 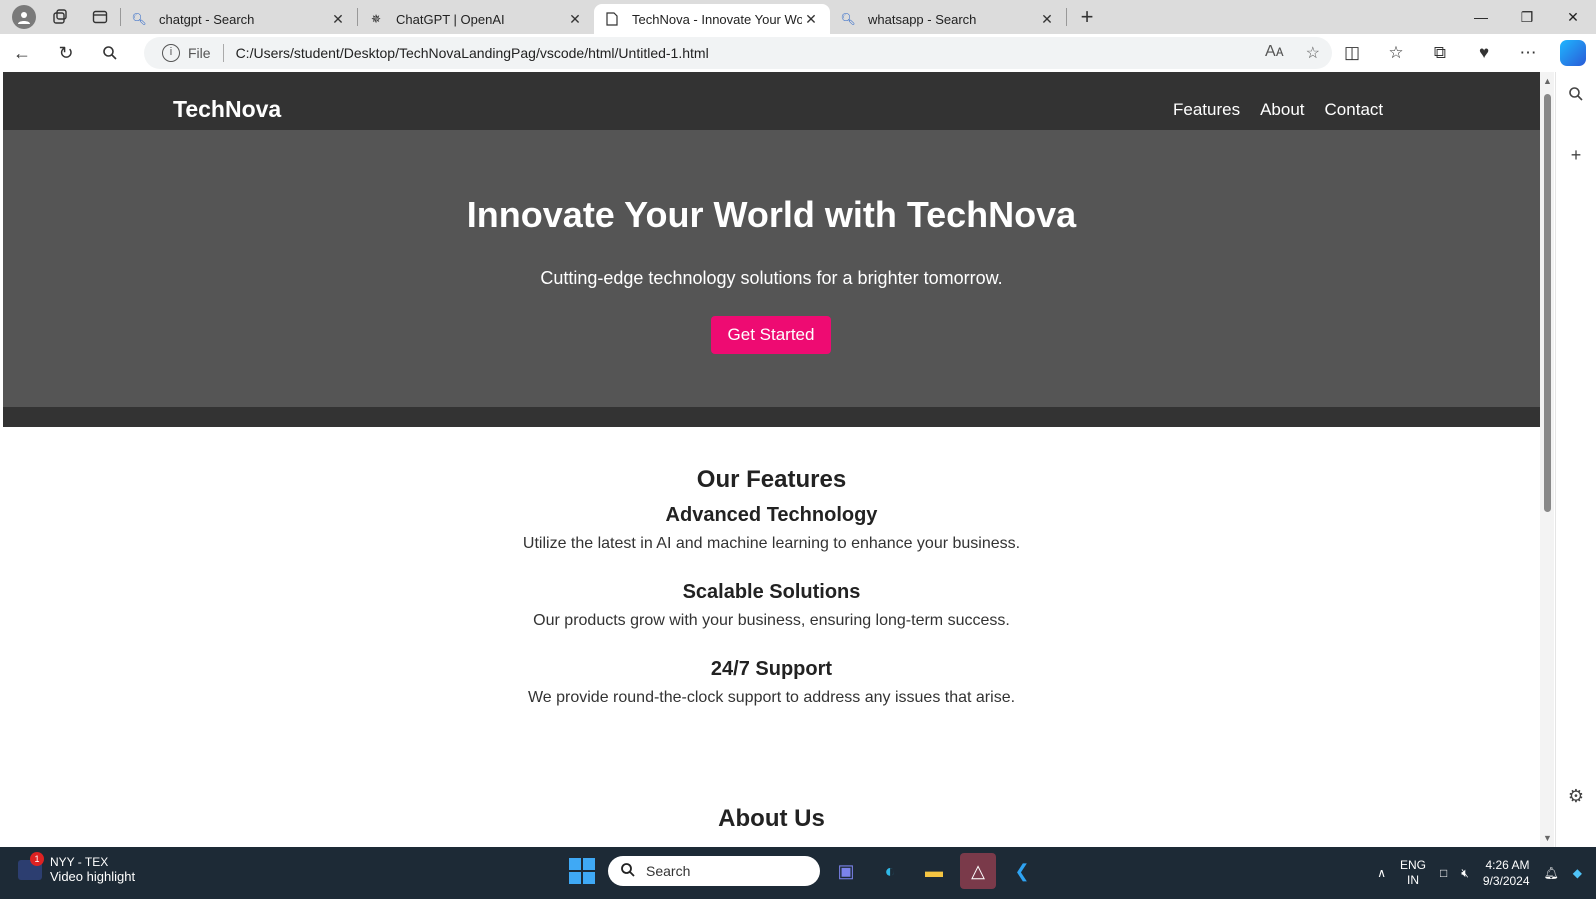 What do you see at coordinates (582, 871) in the screenshot?
I see `windows-start-icon` at bounding box center [582, 871].